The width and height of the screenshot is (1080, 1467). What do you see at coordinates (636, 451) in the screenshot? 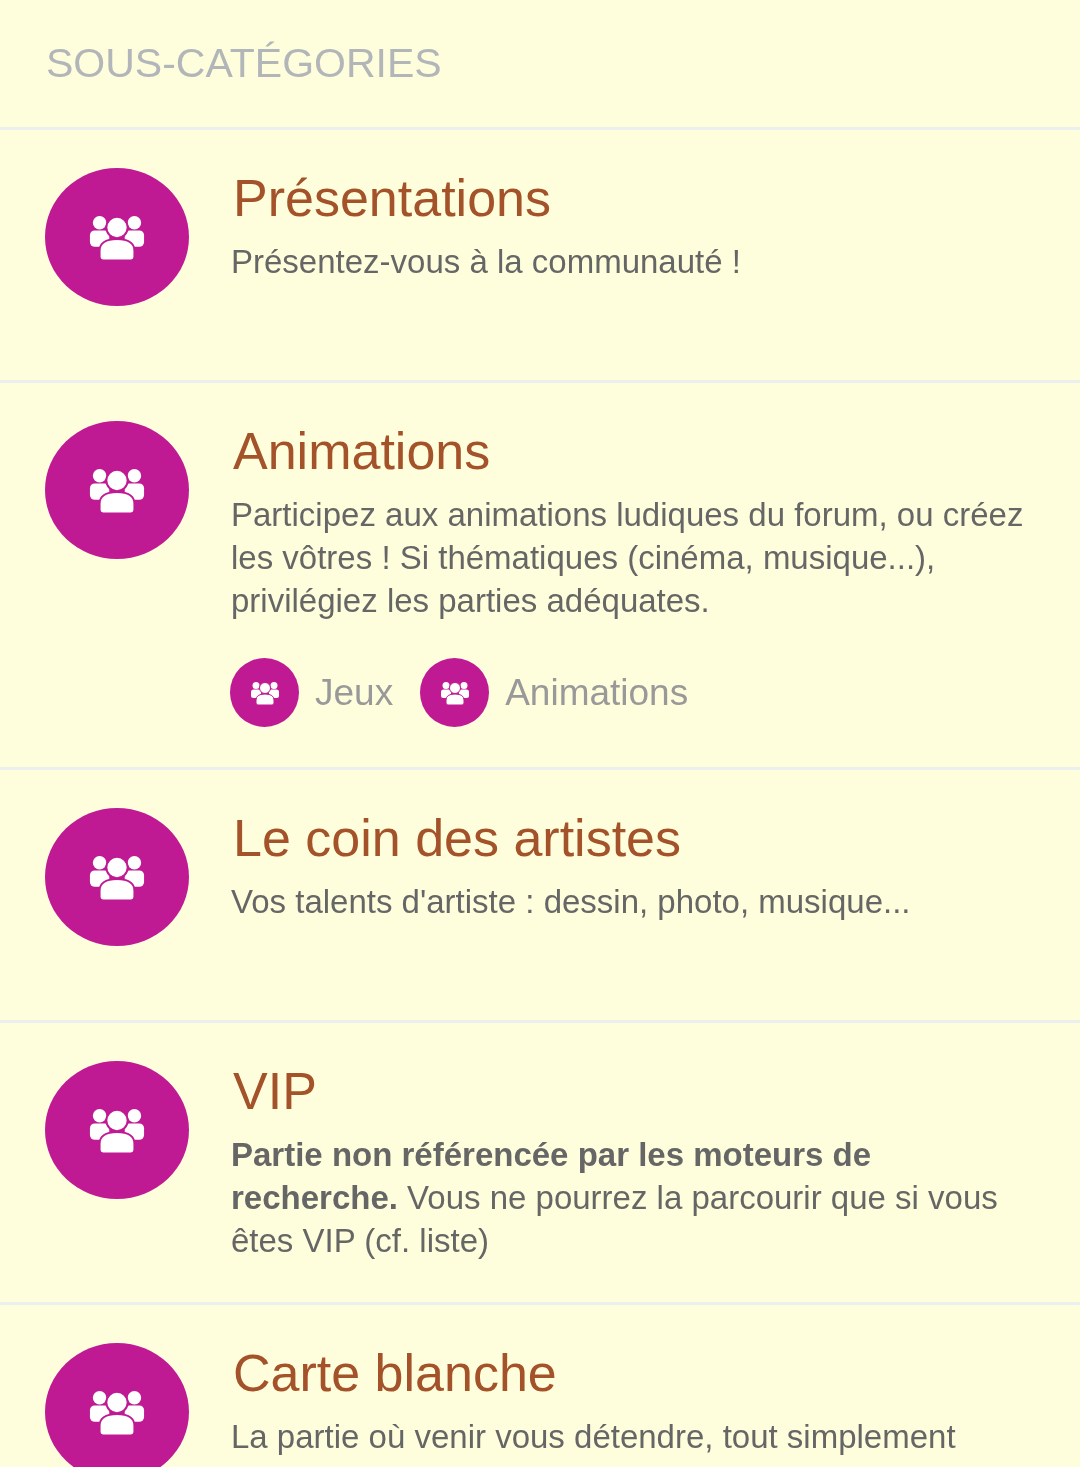
I see `forum-title: Animations` at bounding box center [636, 451].